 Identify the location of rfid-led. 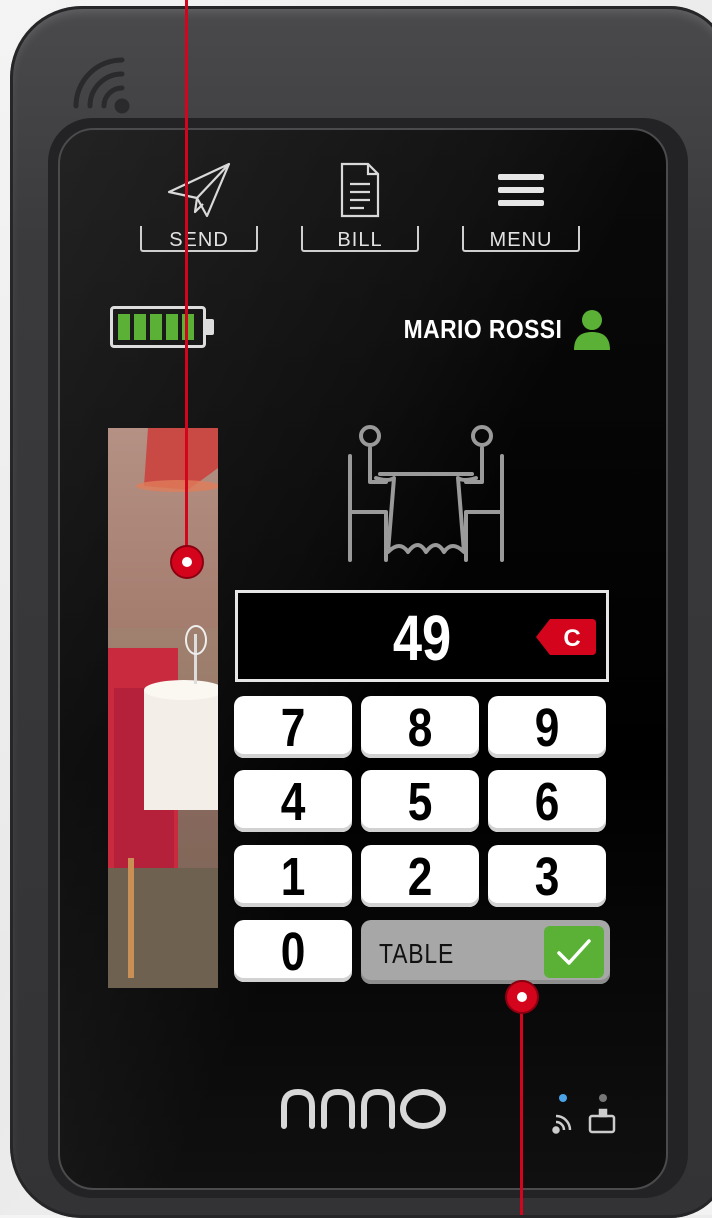
(563, 1098).